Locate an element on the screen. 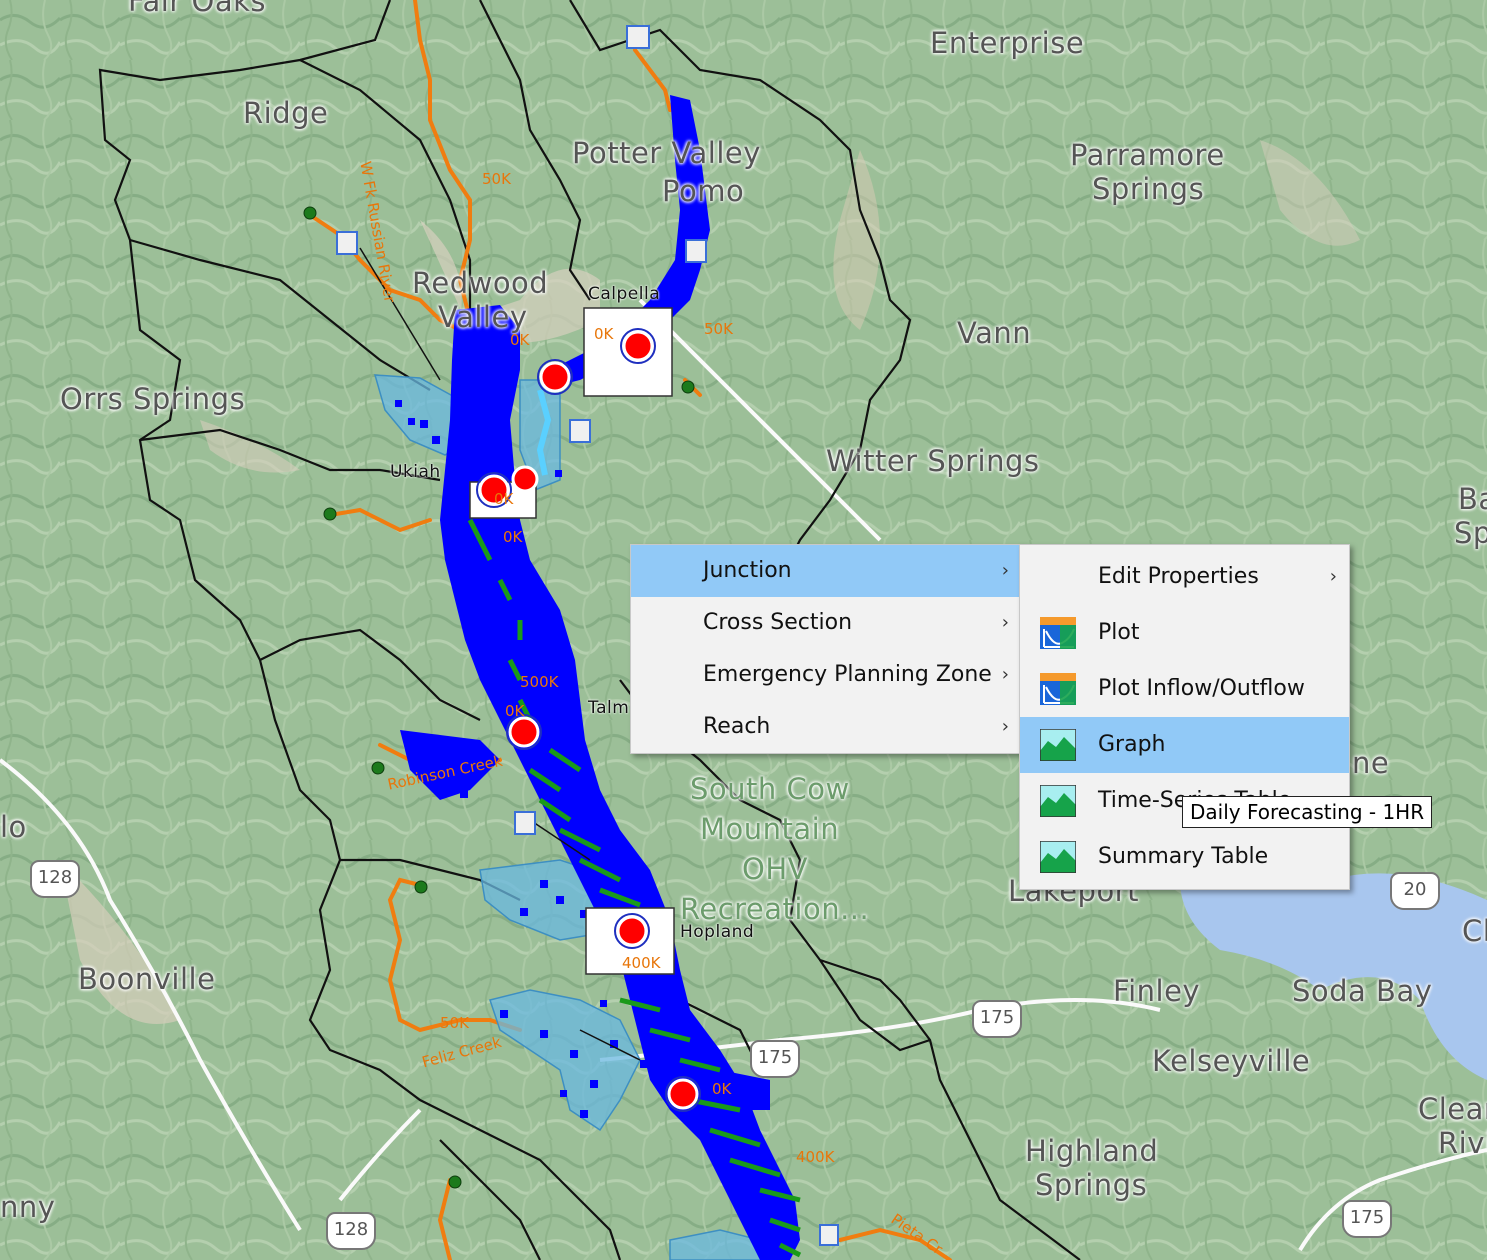 Image resolution: width=1487 pixels, height=1260 pixels. menu-item-emergency-planning-zone: Emergency Planning Zone › is located at coordinates (826, 675).